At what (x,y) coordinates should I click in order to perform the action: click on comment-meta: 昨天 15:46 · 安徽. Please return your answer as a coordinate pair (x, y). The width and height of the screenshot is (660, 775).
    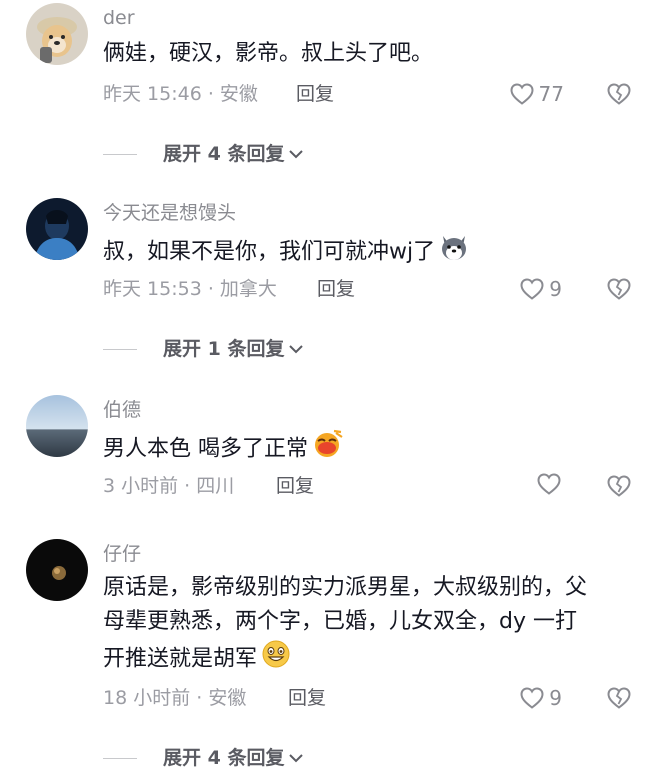
    Looking at the image, I should click on (180, 94).